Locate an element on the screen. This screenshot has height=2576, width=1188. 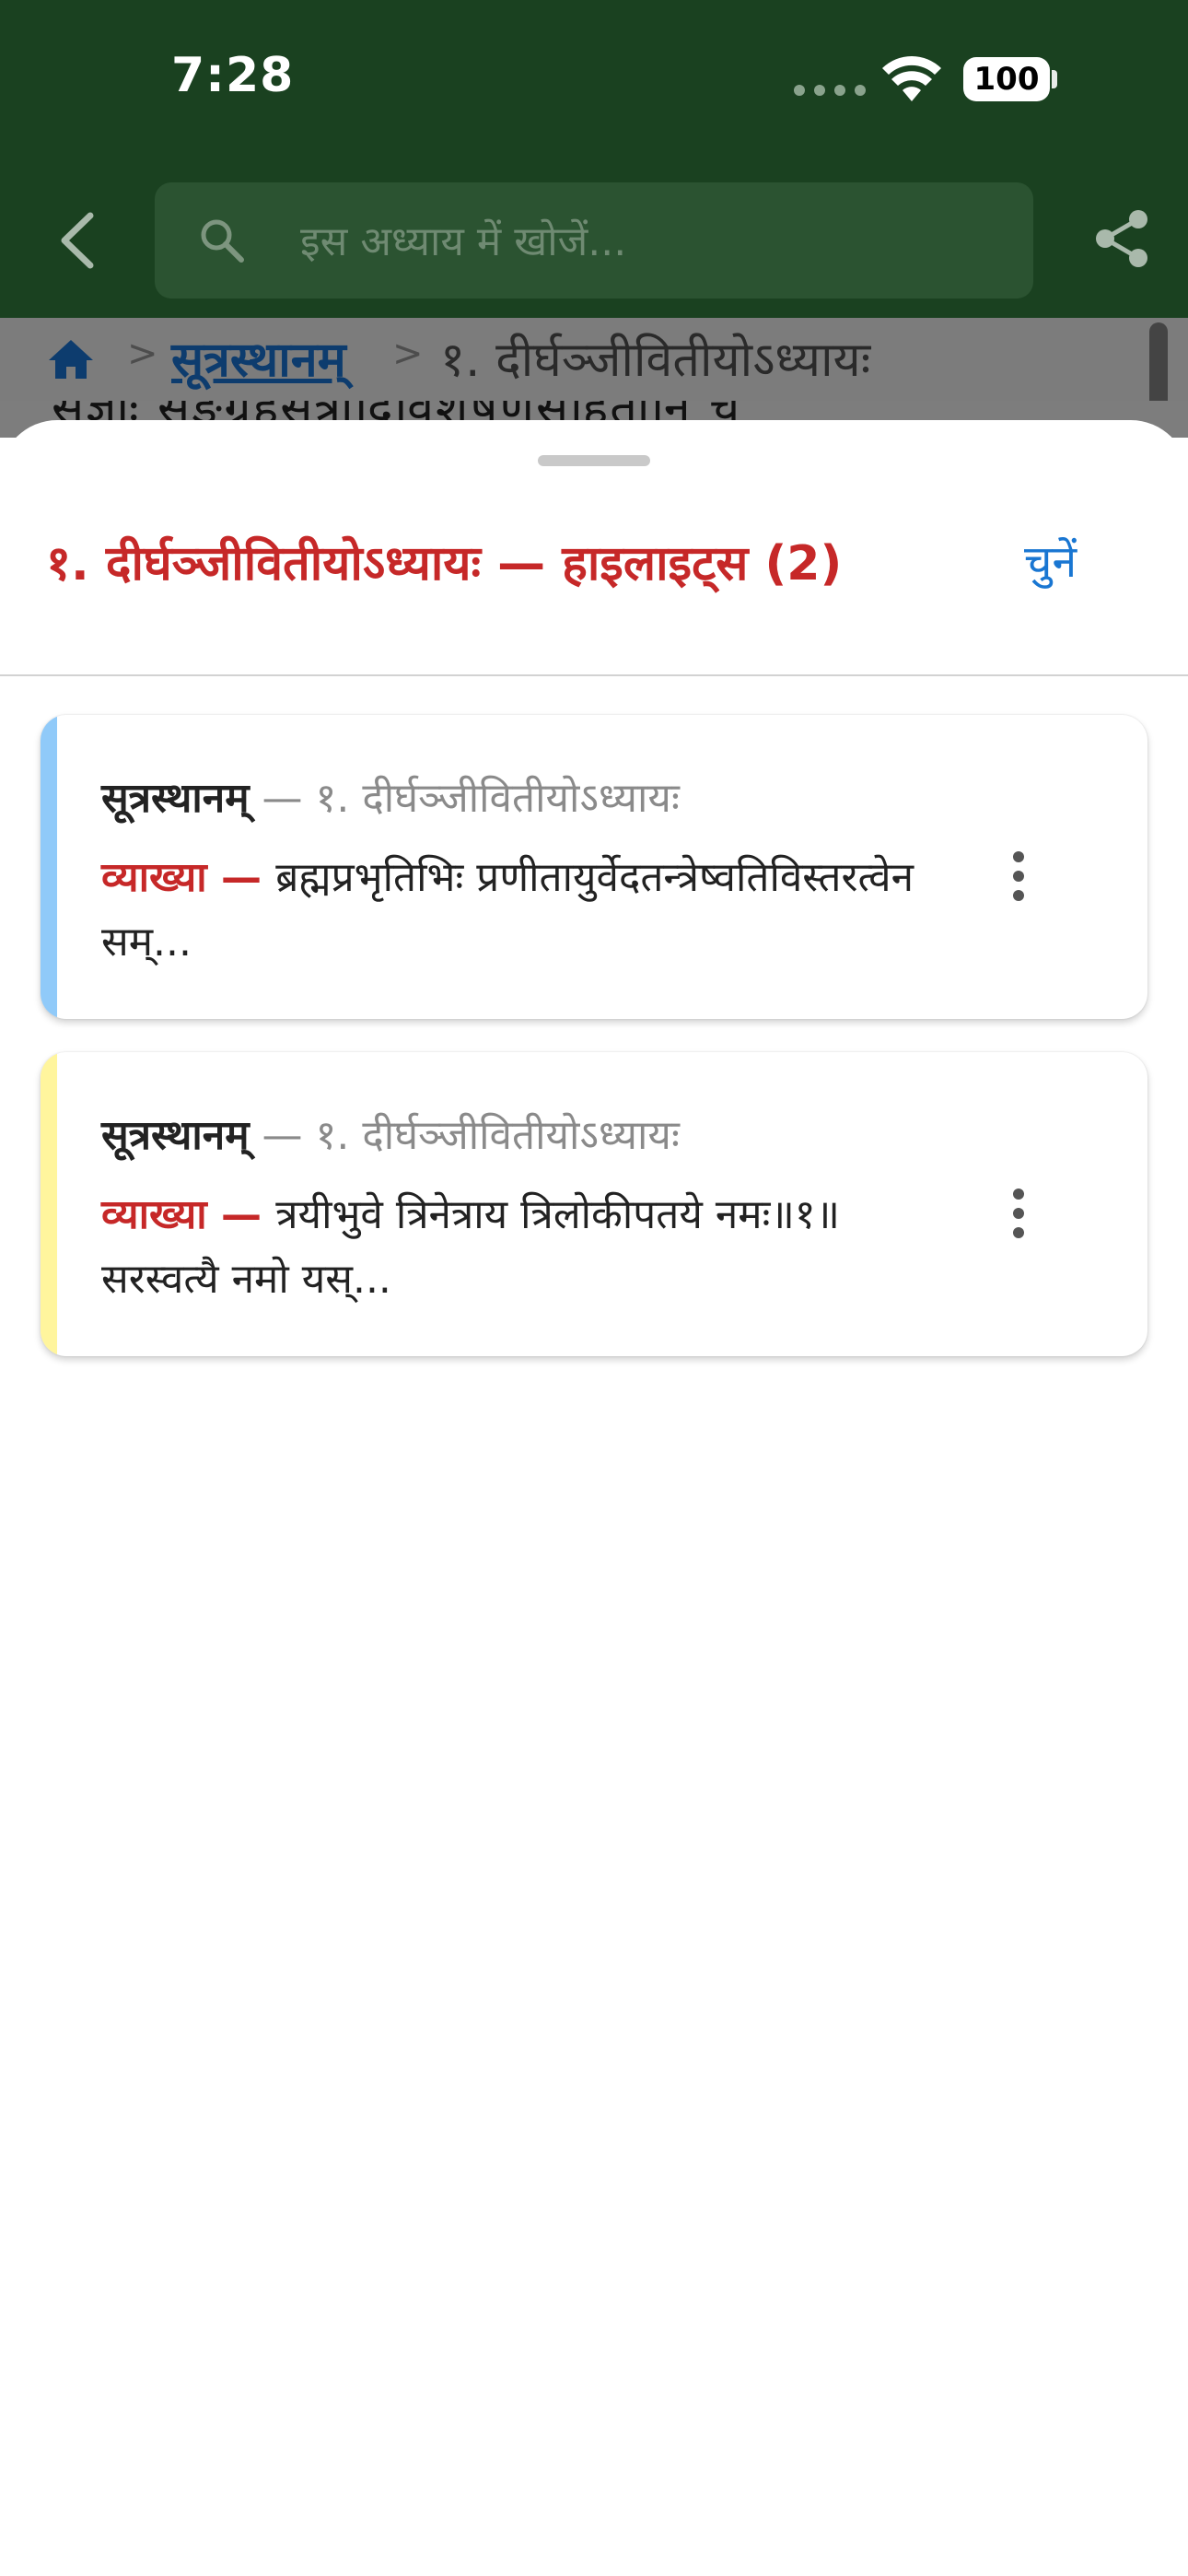
home-icon is located at coordinates (71, 359).